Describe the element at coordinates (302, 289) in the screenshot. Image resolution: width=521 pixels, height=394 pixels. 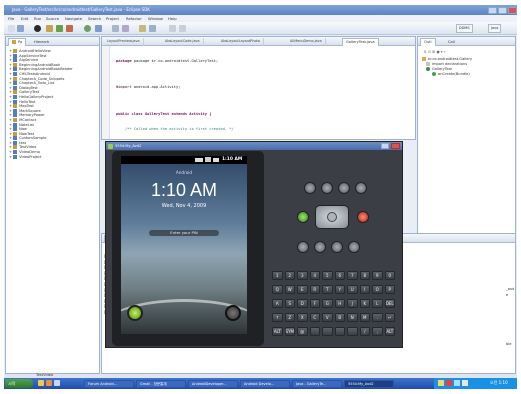
I see `keyboard-key: E` at that location.